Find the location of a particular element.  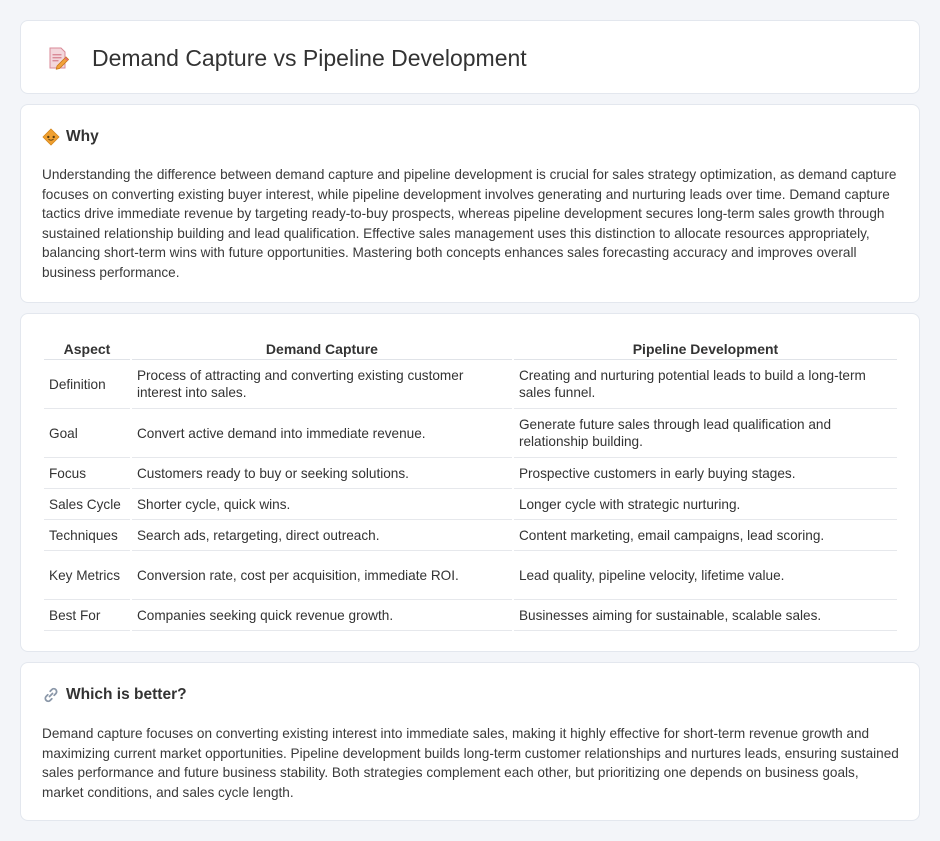

demand-capture-cell: Companies seeking quick revenue growth. is located at coordinates (321, 615).